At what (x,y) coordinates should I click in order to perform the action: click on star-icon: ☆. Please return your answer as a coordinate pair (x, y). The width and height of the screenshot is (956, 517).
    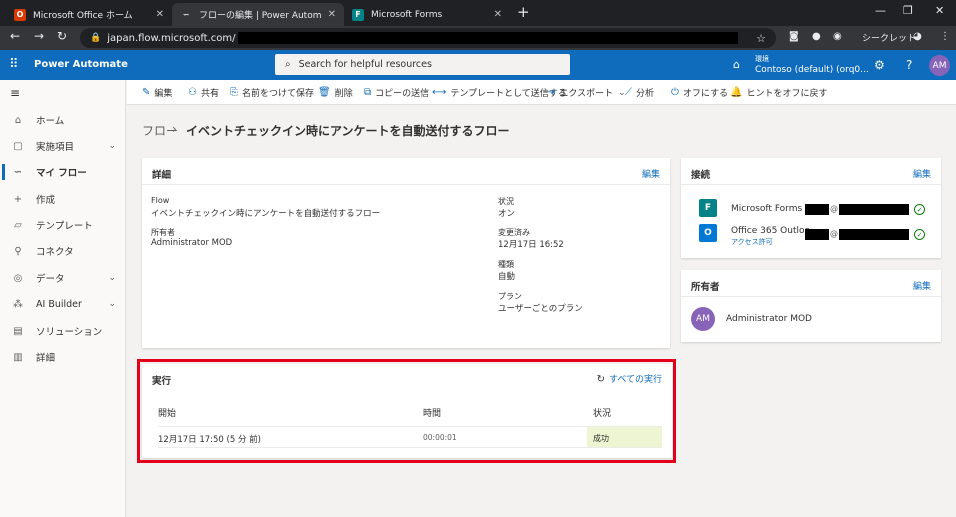
    Looking at the image, I should click on (761, 38).